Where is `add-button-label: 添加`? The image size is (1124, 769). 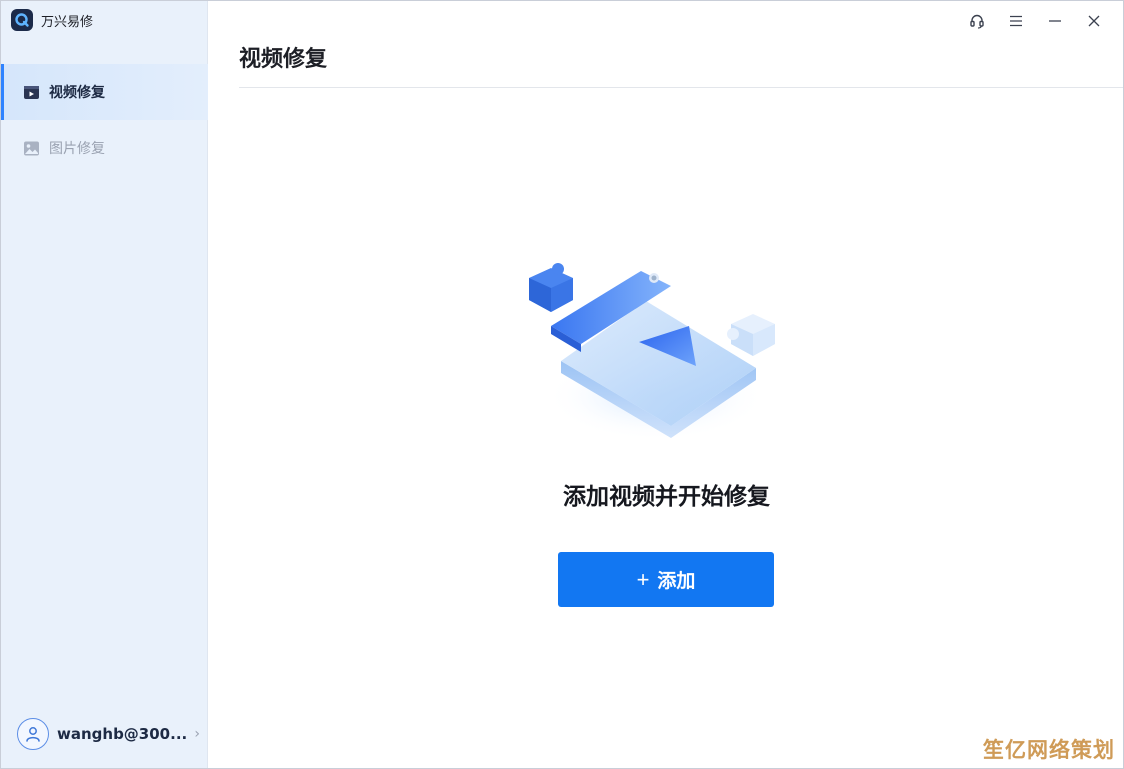 add-button-label: 添加 is located at coordinates (676, 581).